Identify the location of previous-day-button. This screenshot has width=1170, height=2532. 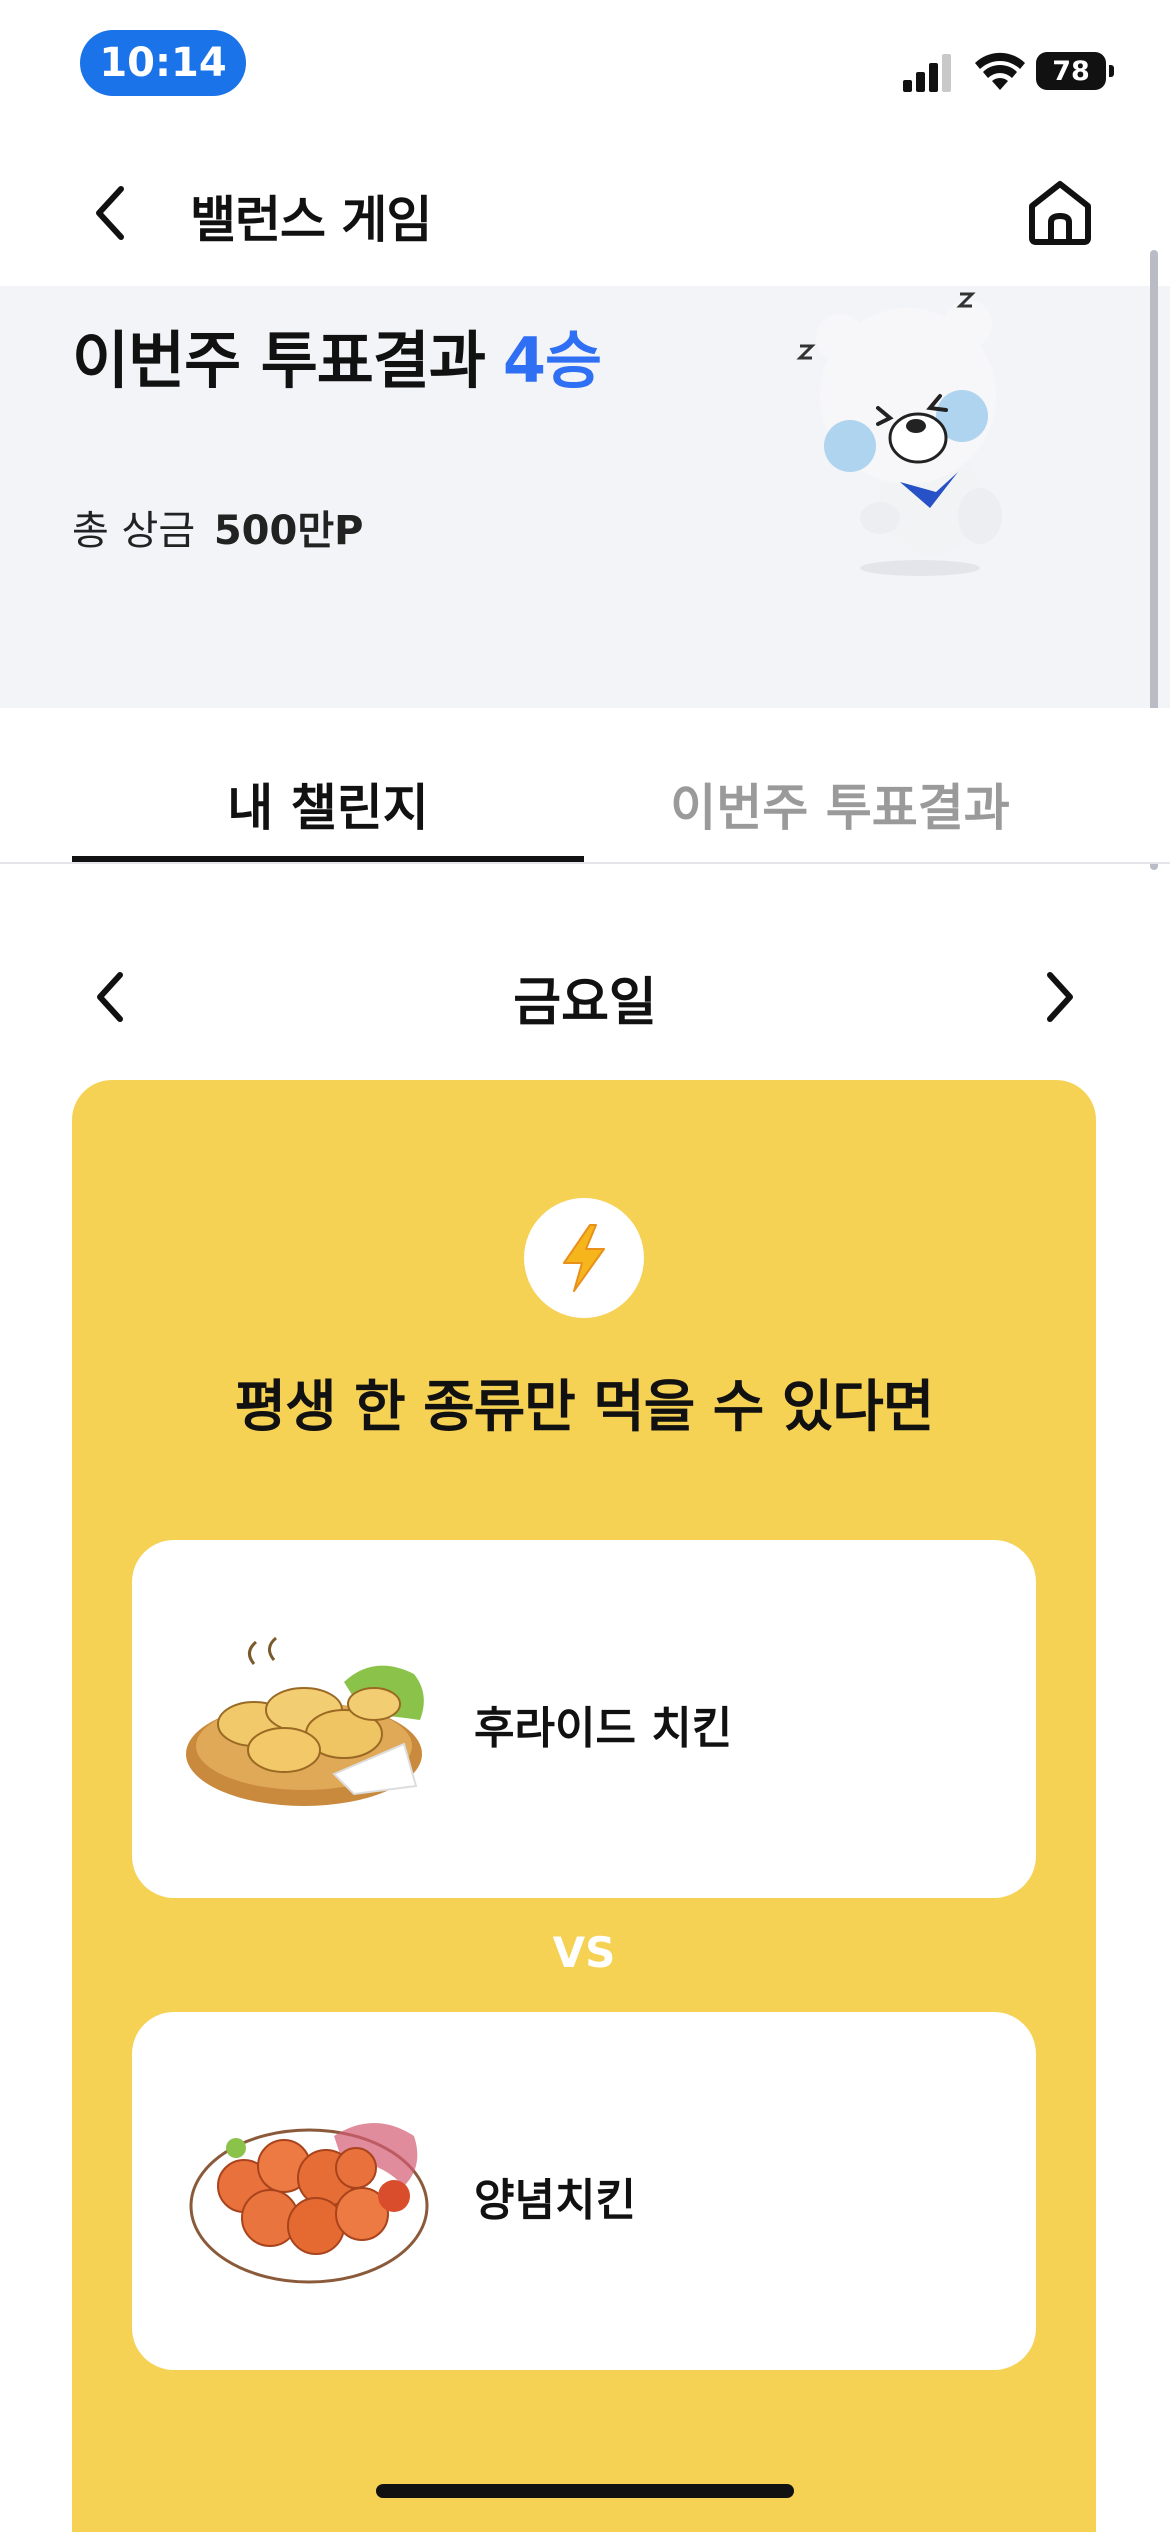
(110, 997).